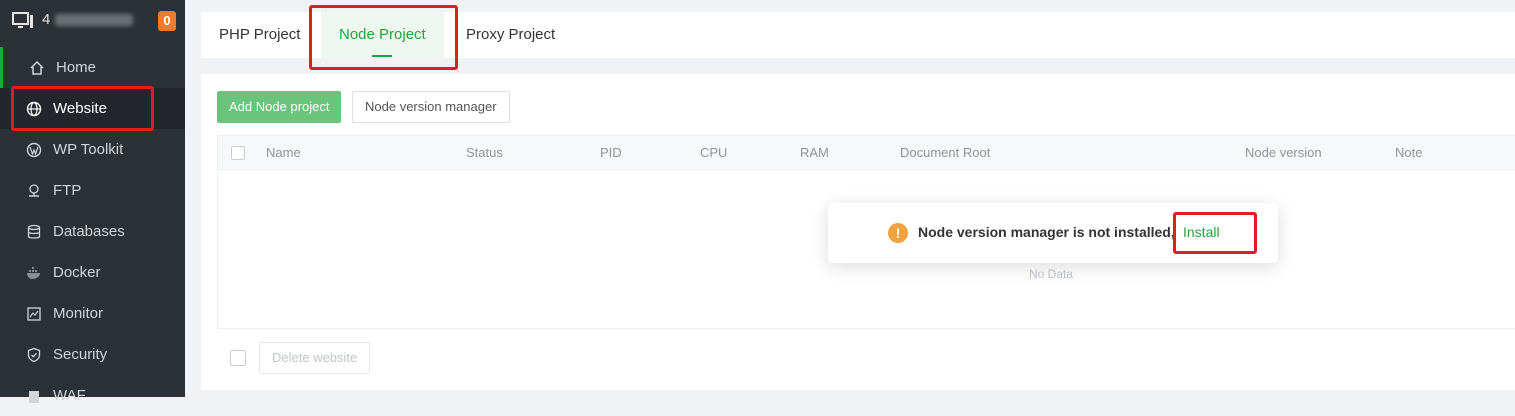 This screenshot has width=1515, height=416. Describe the element at coordinates (88, 149) in the screenshot. I see `sidebar-item-label: WP Toolkit` at that location.